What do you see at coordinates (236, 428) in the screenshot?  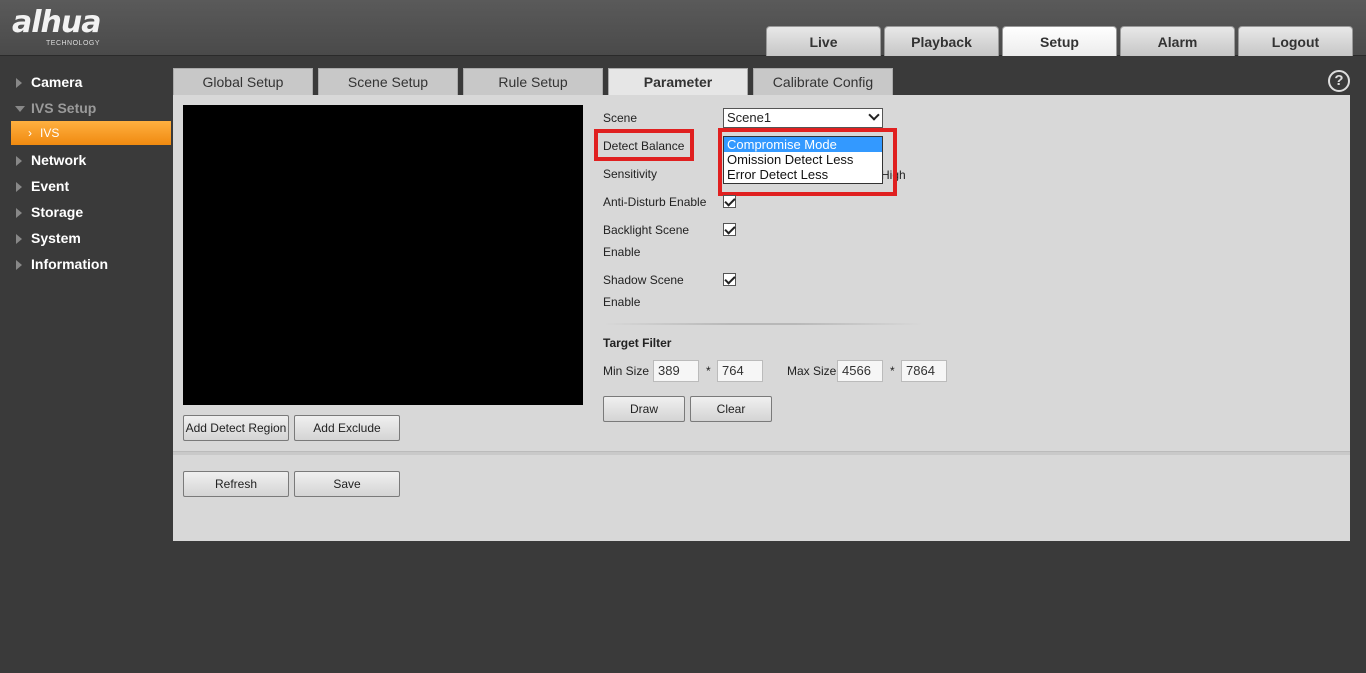 I see `add-detect-region-button: Add Detect Region` at bounding box center [236, 428].